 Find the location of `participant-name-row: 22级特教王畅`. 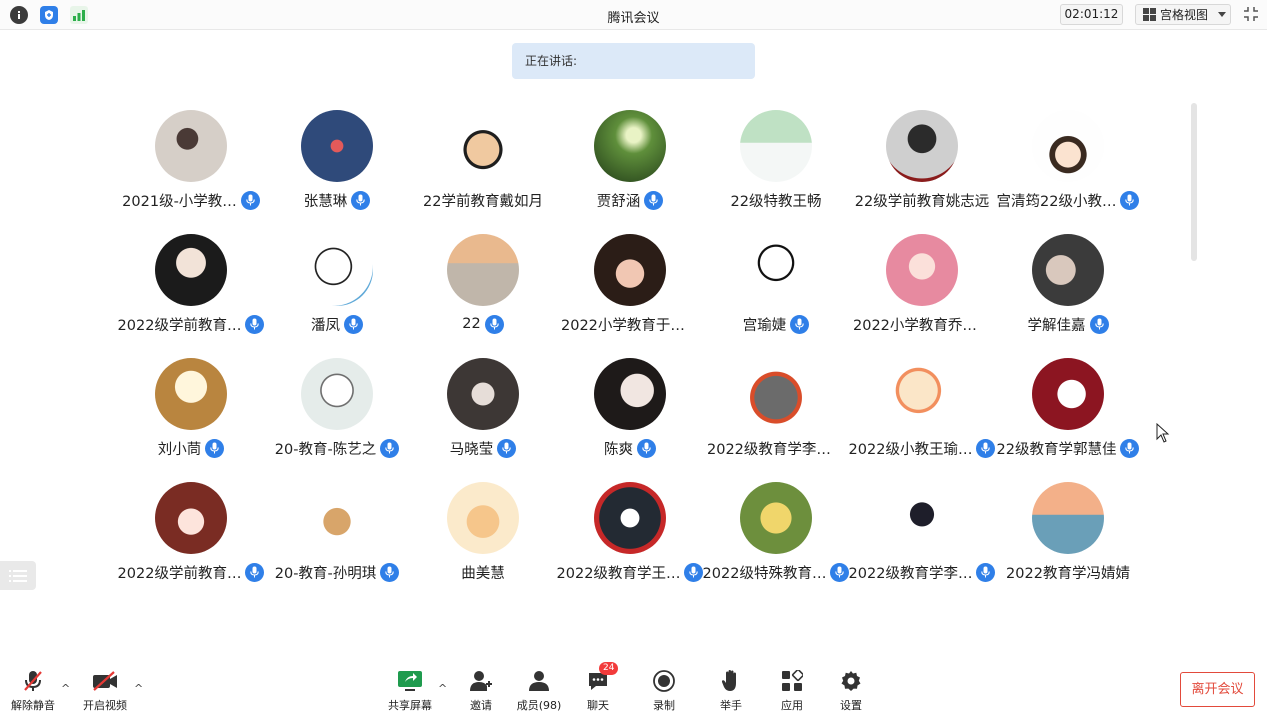

participant-name-row: 22级特教王畅 is located at coordinates (776, 200).